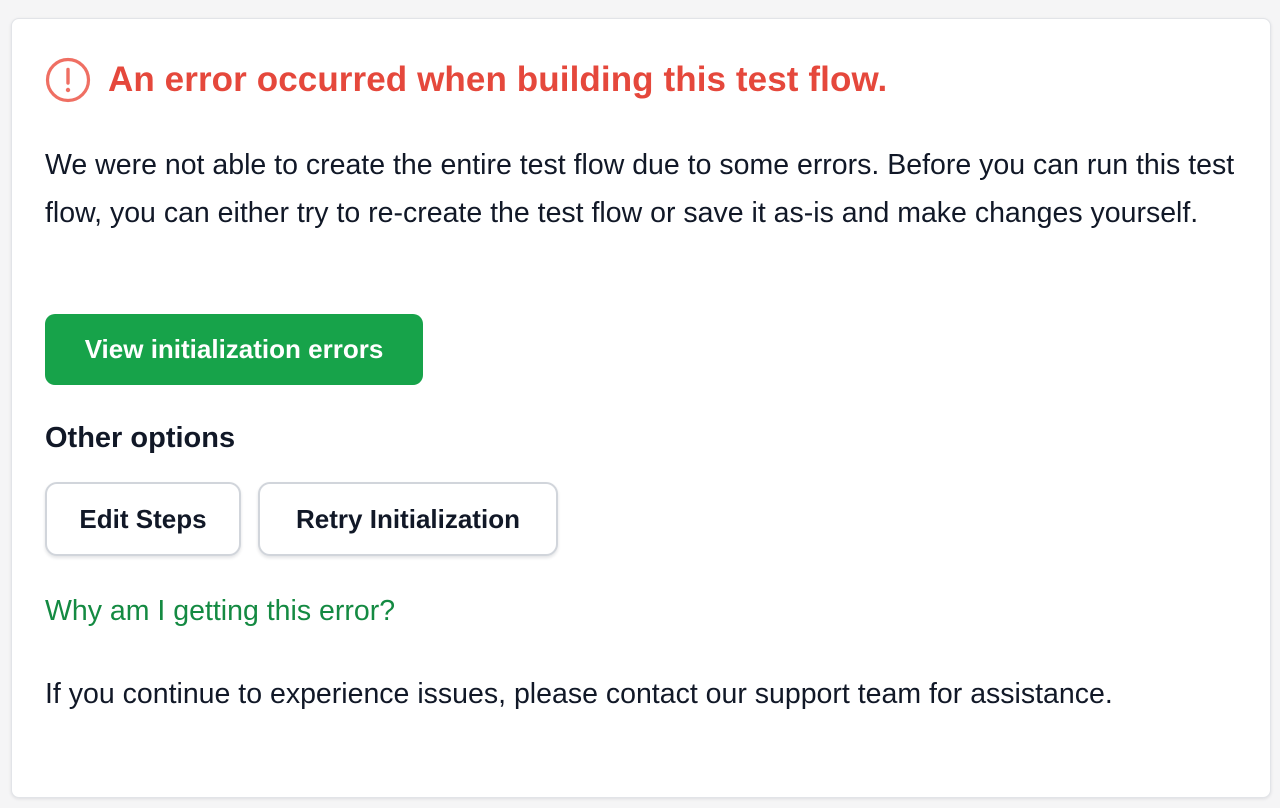 Image resolution: width=1280 pixels, height=808 pixels. Describe the element at coordinates (220, 611) in the screenshot. I see `help-link: Why am I getting this error?` at that location.